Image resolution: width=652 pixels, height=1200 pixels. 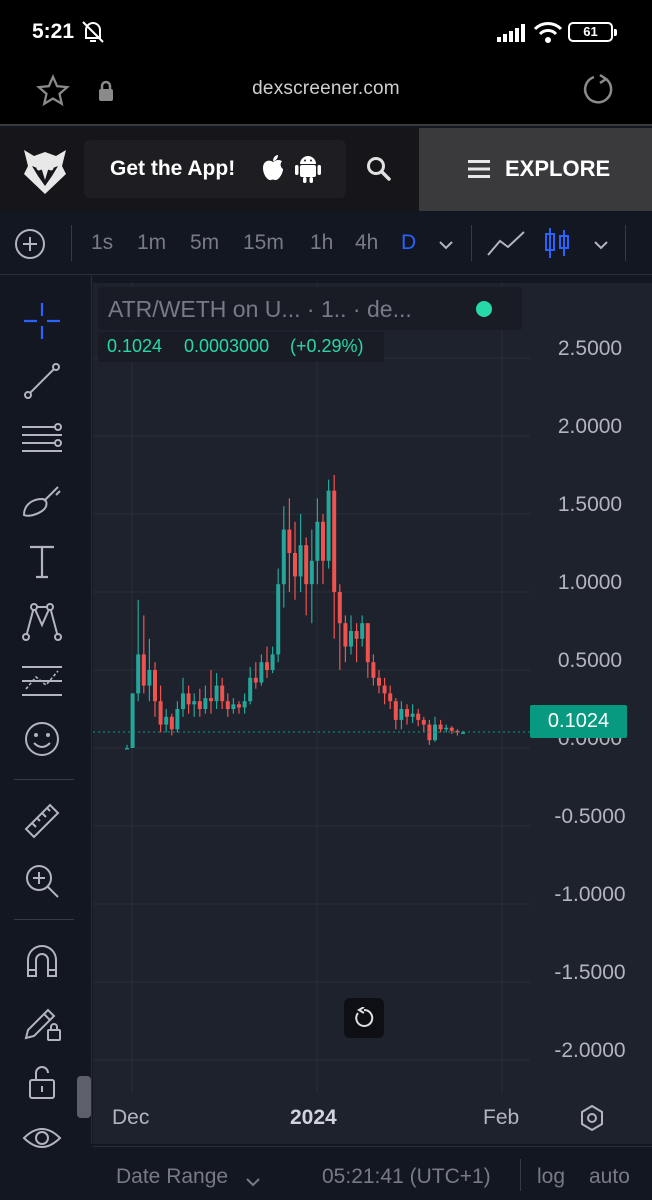 I want to click on fib-lines-icon, so click(x=42, y=441).